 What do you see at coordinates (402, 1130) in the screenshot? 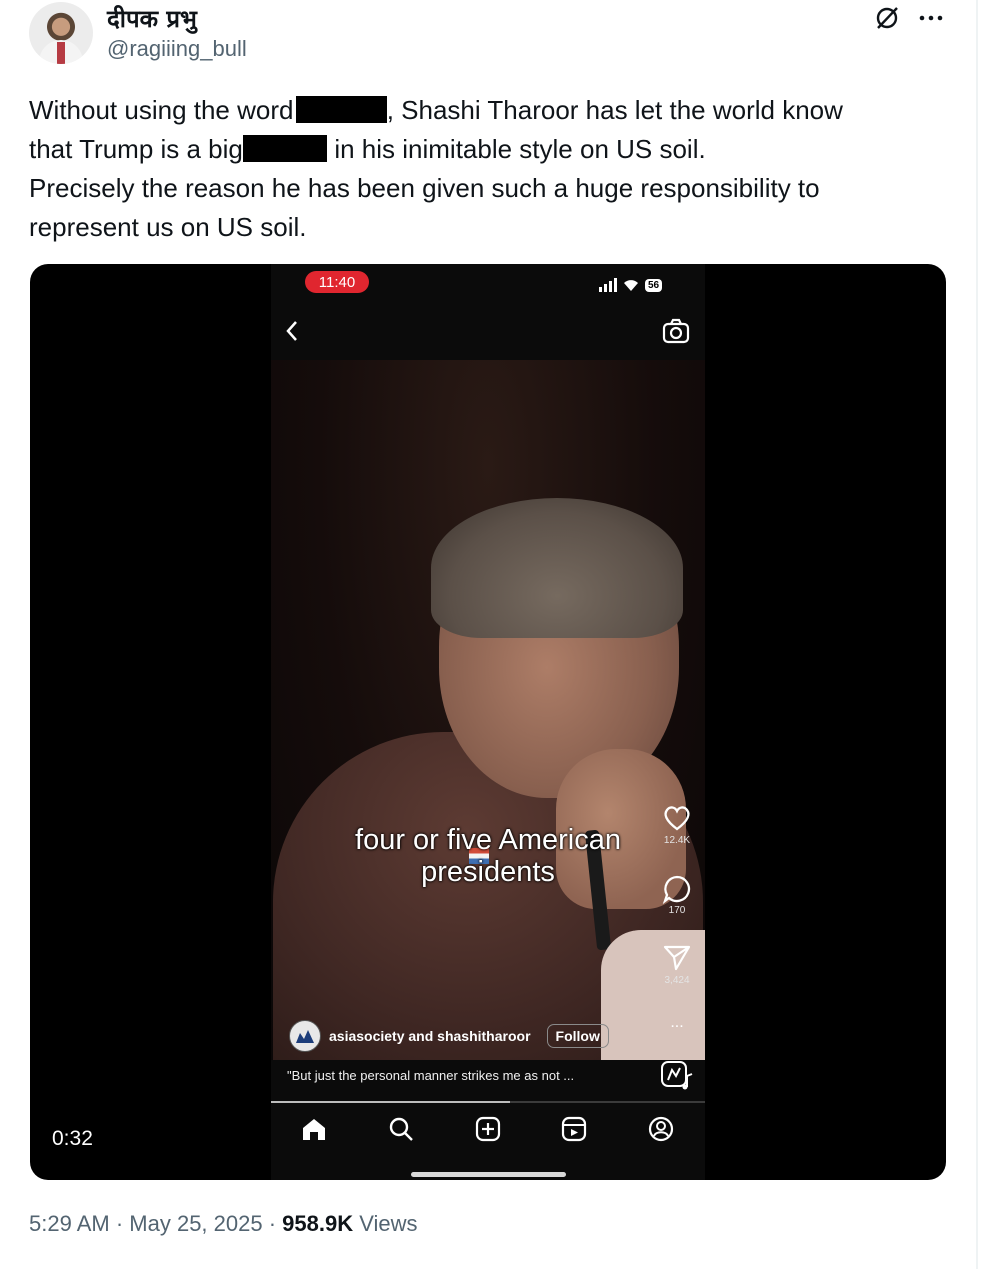
I see `search-icon` at bounding box center [402, 1130].